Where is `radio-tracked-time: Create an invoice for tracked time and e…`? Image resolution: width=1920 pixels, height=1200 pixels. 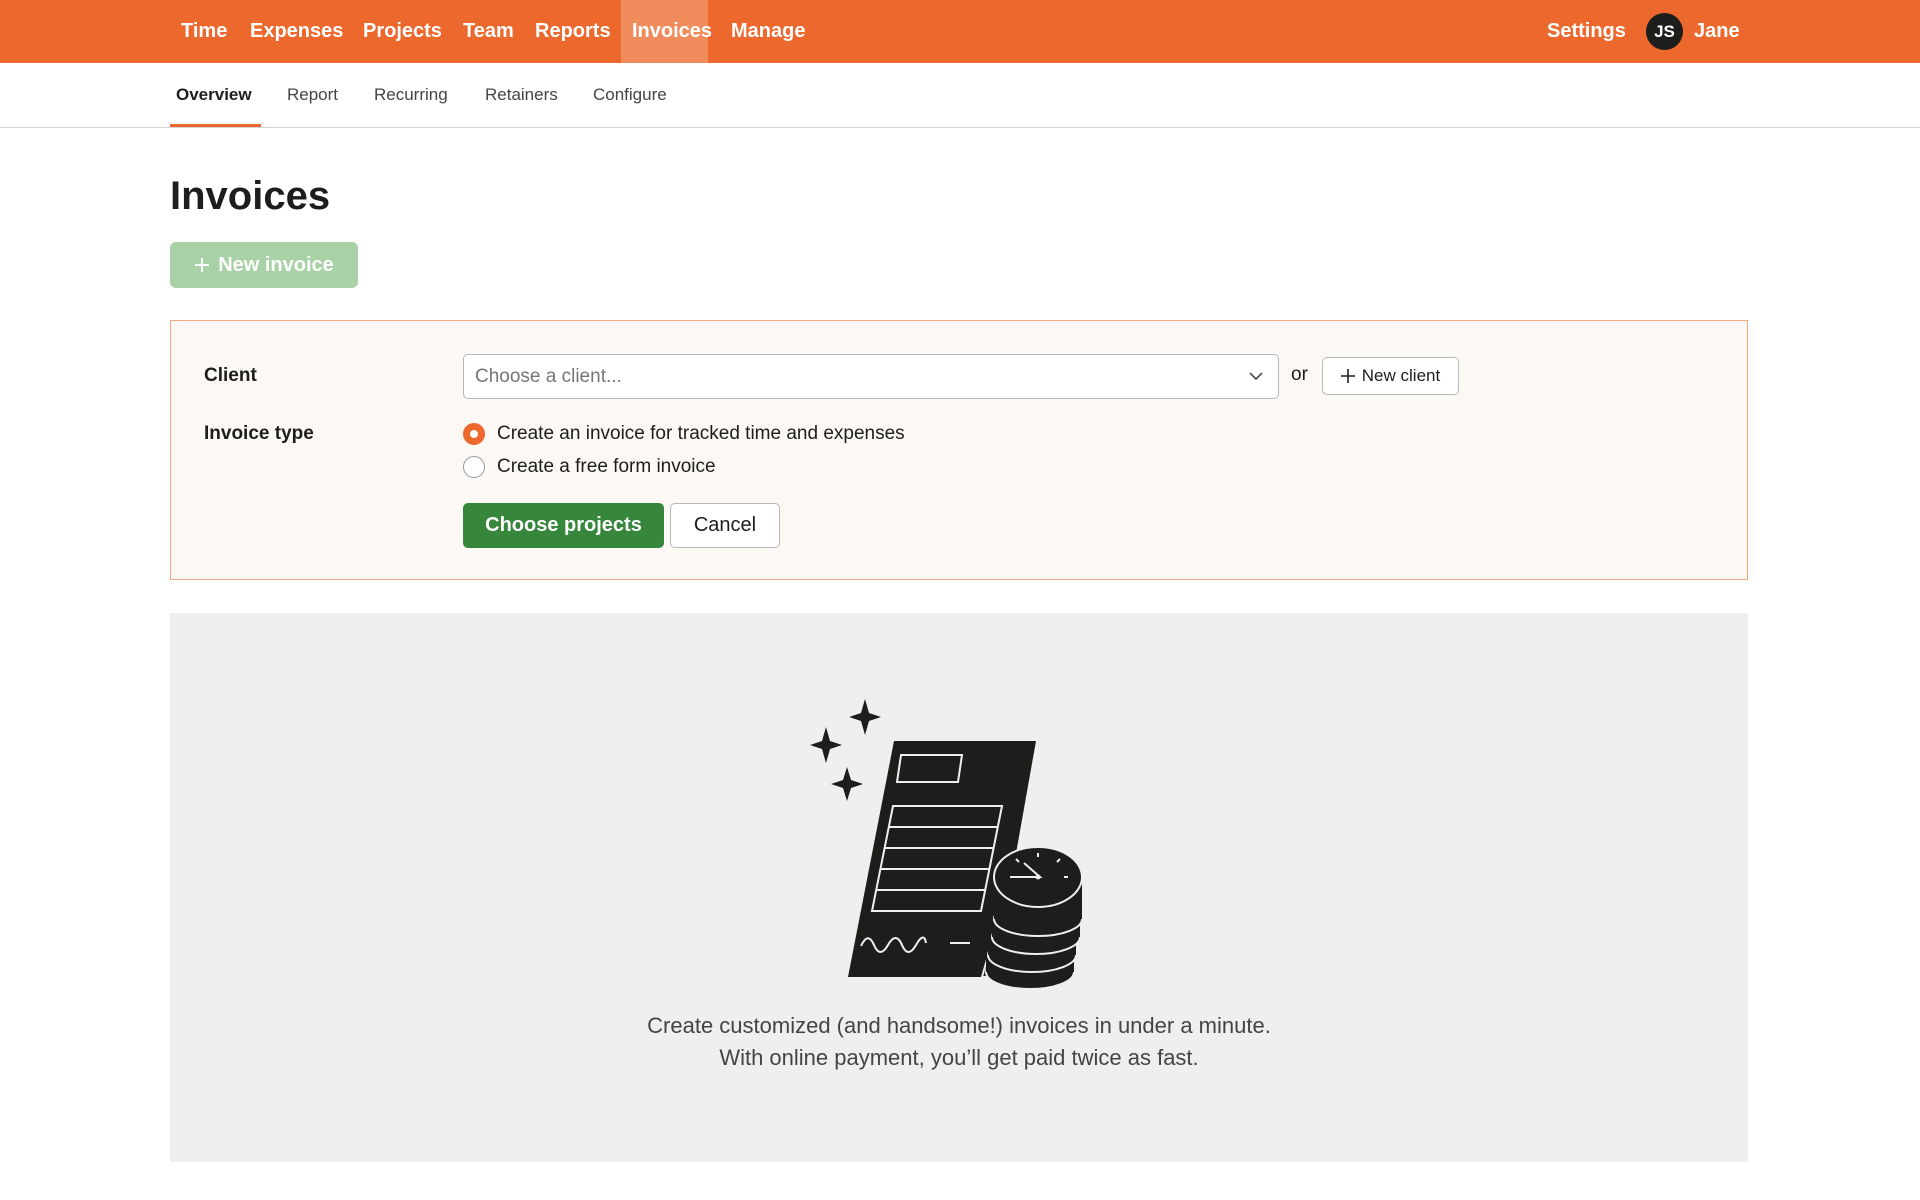
radio-tracked-time: Create an invoice for tracked time and e… is located at coordinates (684, 434).